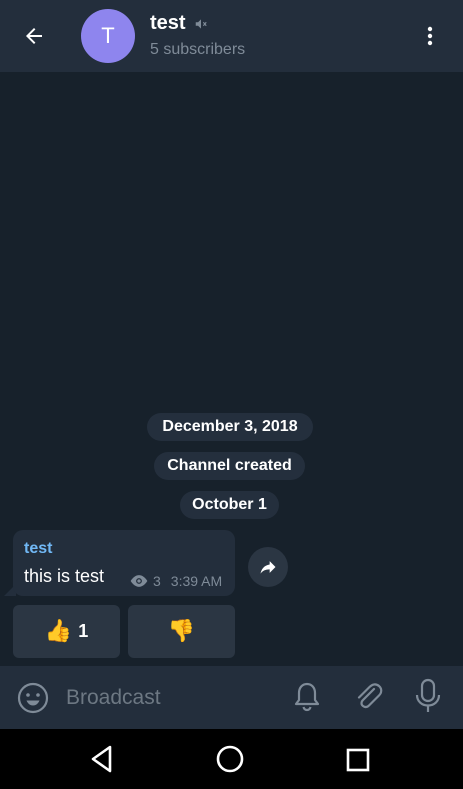 This screenshot has height=789, width=463. I want to click on message-text: this is test, so click(64, 576).